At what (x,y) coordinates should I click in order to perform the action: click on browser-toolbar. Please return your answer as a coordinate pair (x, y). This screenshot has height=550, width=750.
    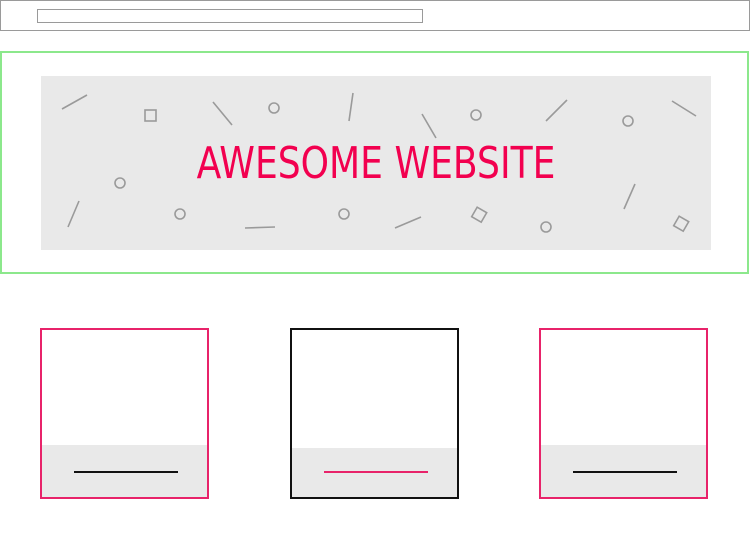
    Looking at the image, I should click on (375, 15).